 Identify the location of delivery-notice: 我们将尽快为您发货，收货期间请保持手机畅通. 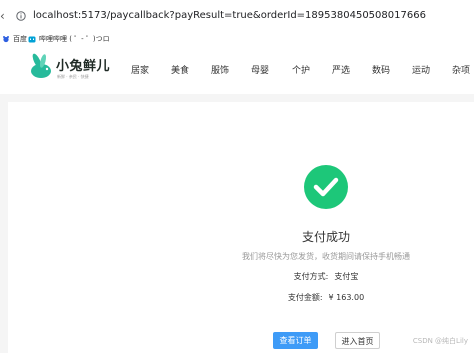
(326, 256).